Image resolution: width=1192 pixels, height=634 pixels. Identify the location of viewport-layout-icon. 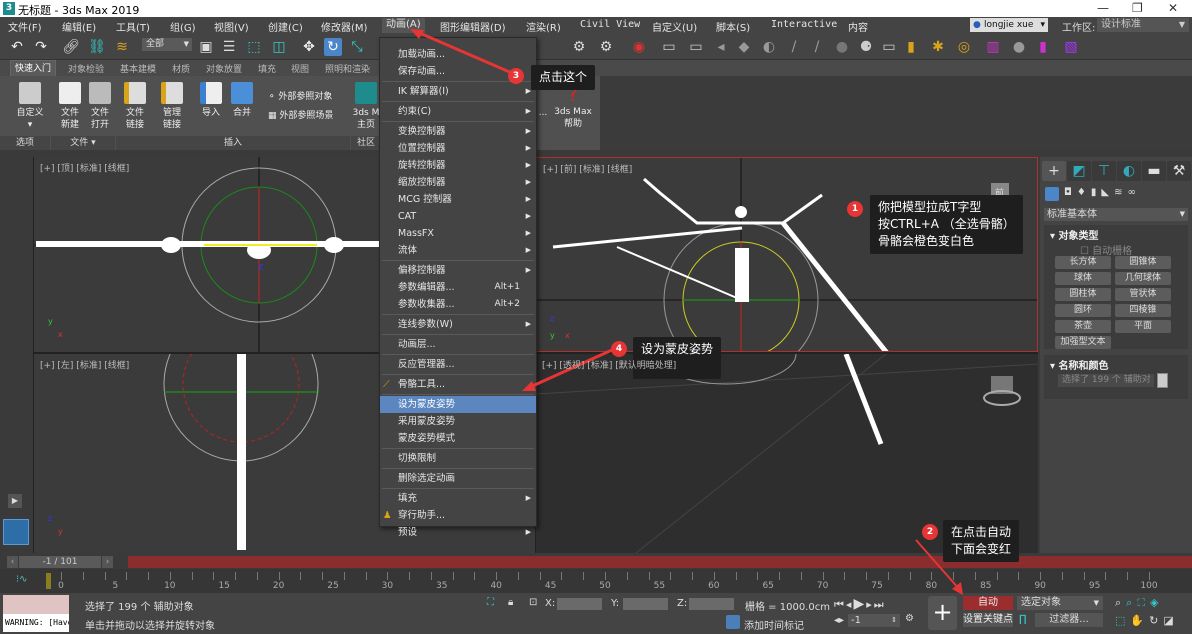
(16, 532).